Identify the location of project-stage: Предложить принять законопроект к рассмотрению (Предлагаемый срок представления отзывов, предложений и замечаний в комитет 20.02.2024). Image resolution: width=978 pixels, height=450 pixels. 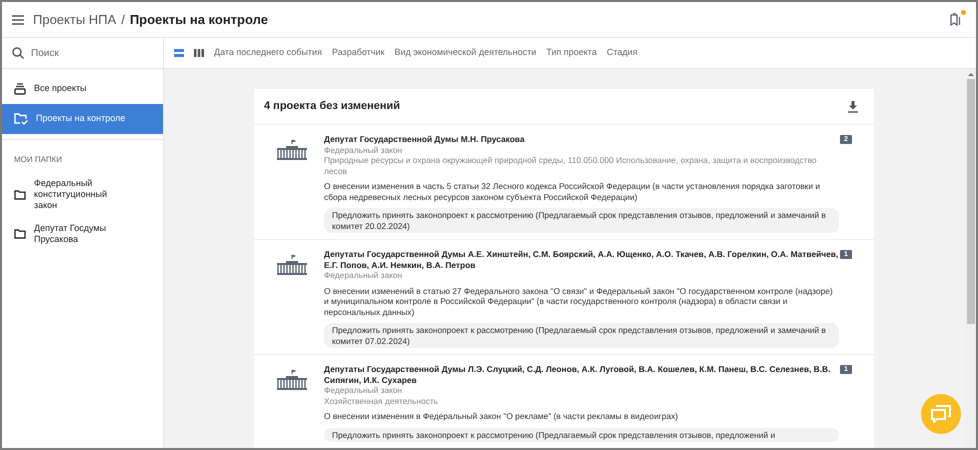
(581, 220).